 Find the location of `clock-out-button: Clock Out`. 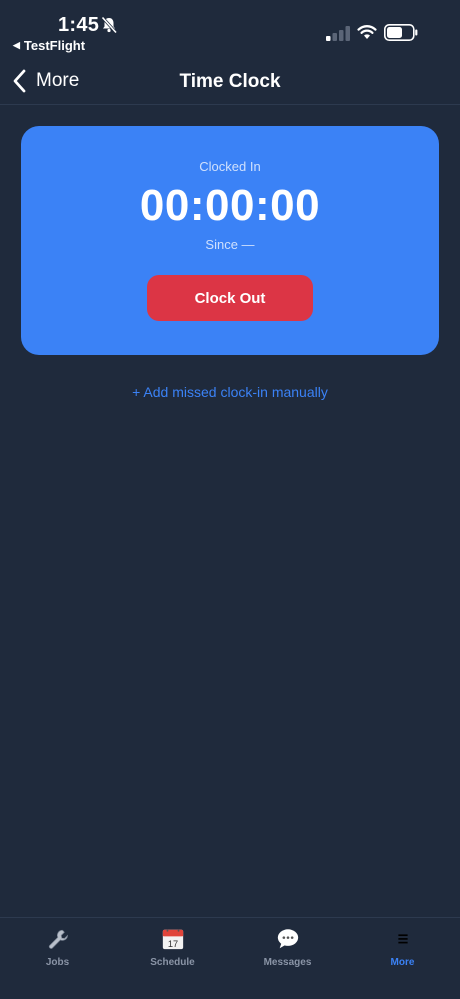

clock-out-button: Clock Out is located at coordinates (230, 298).